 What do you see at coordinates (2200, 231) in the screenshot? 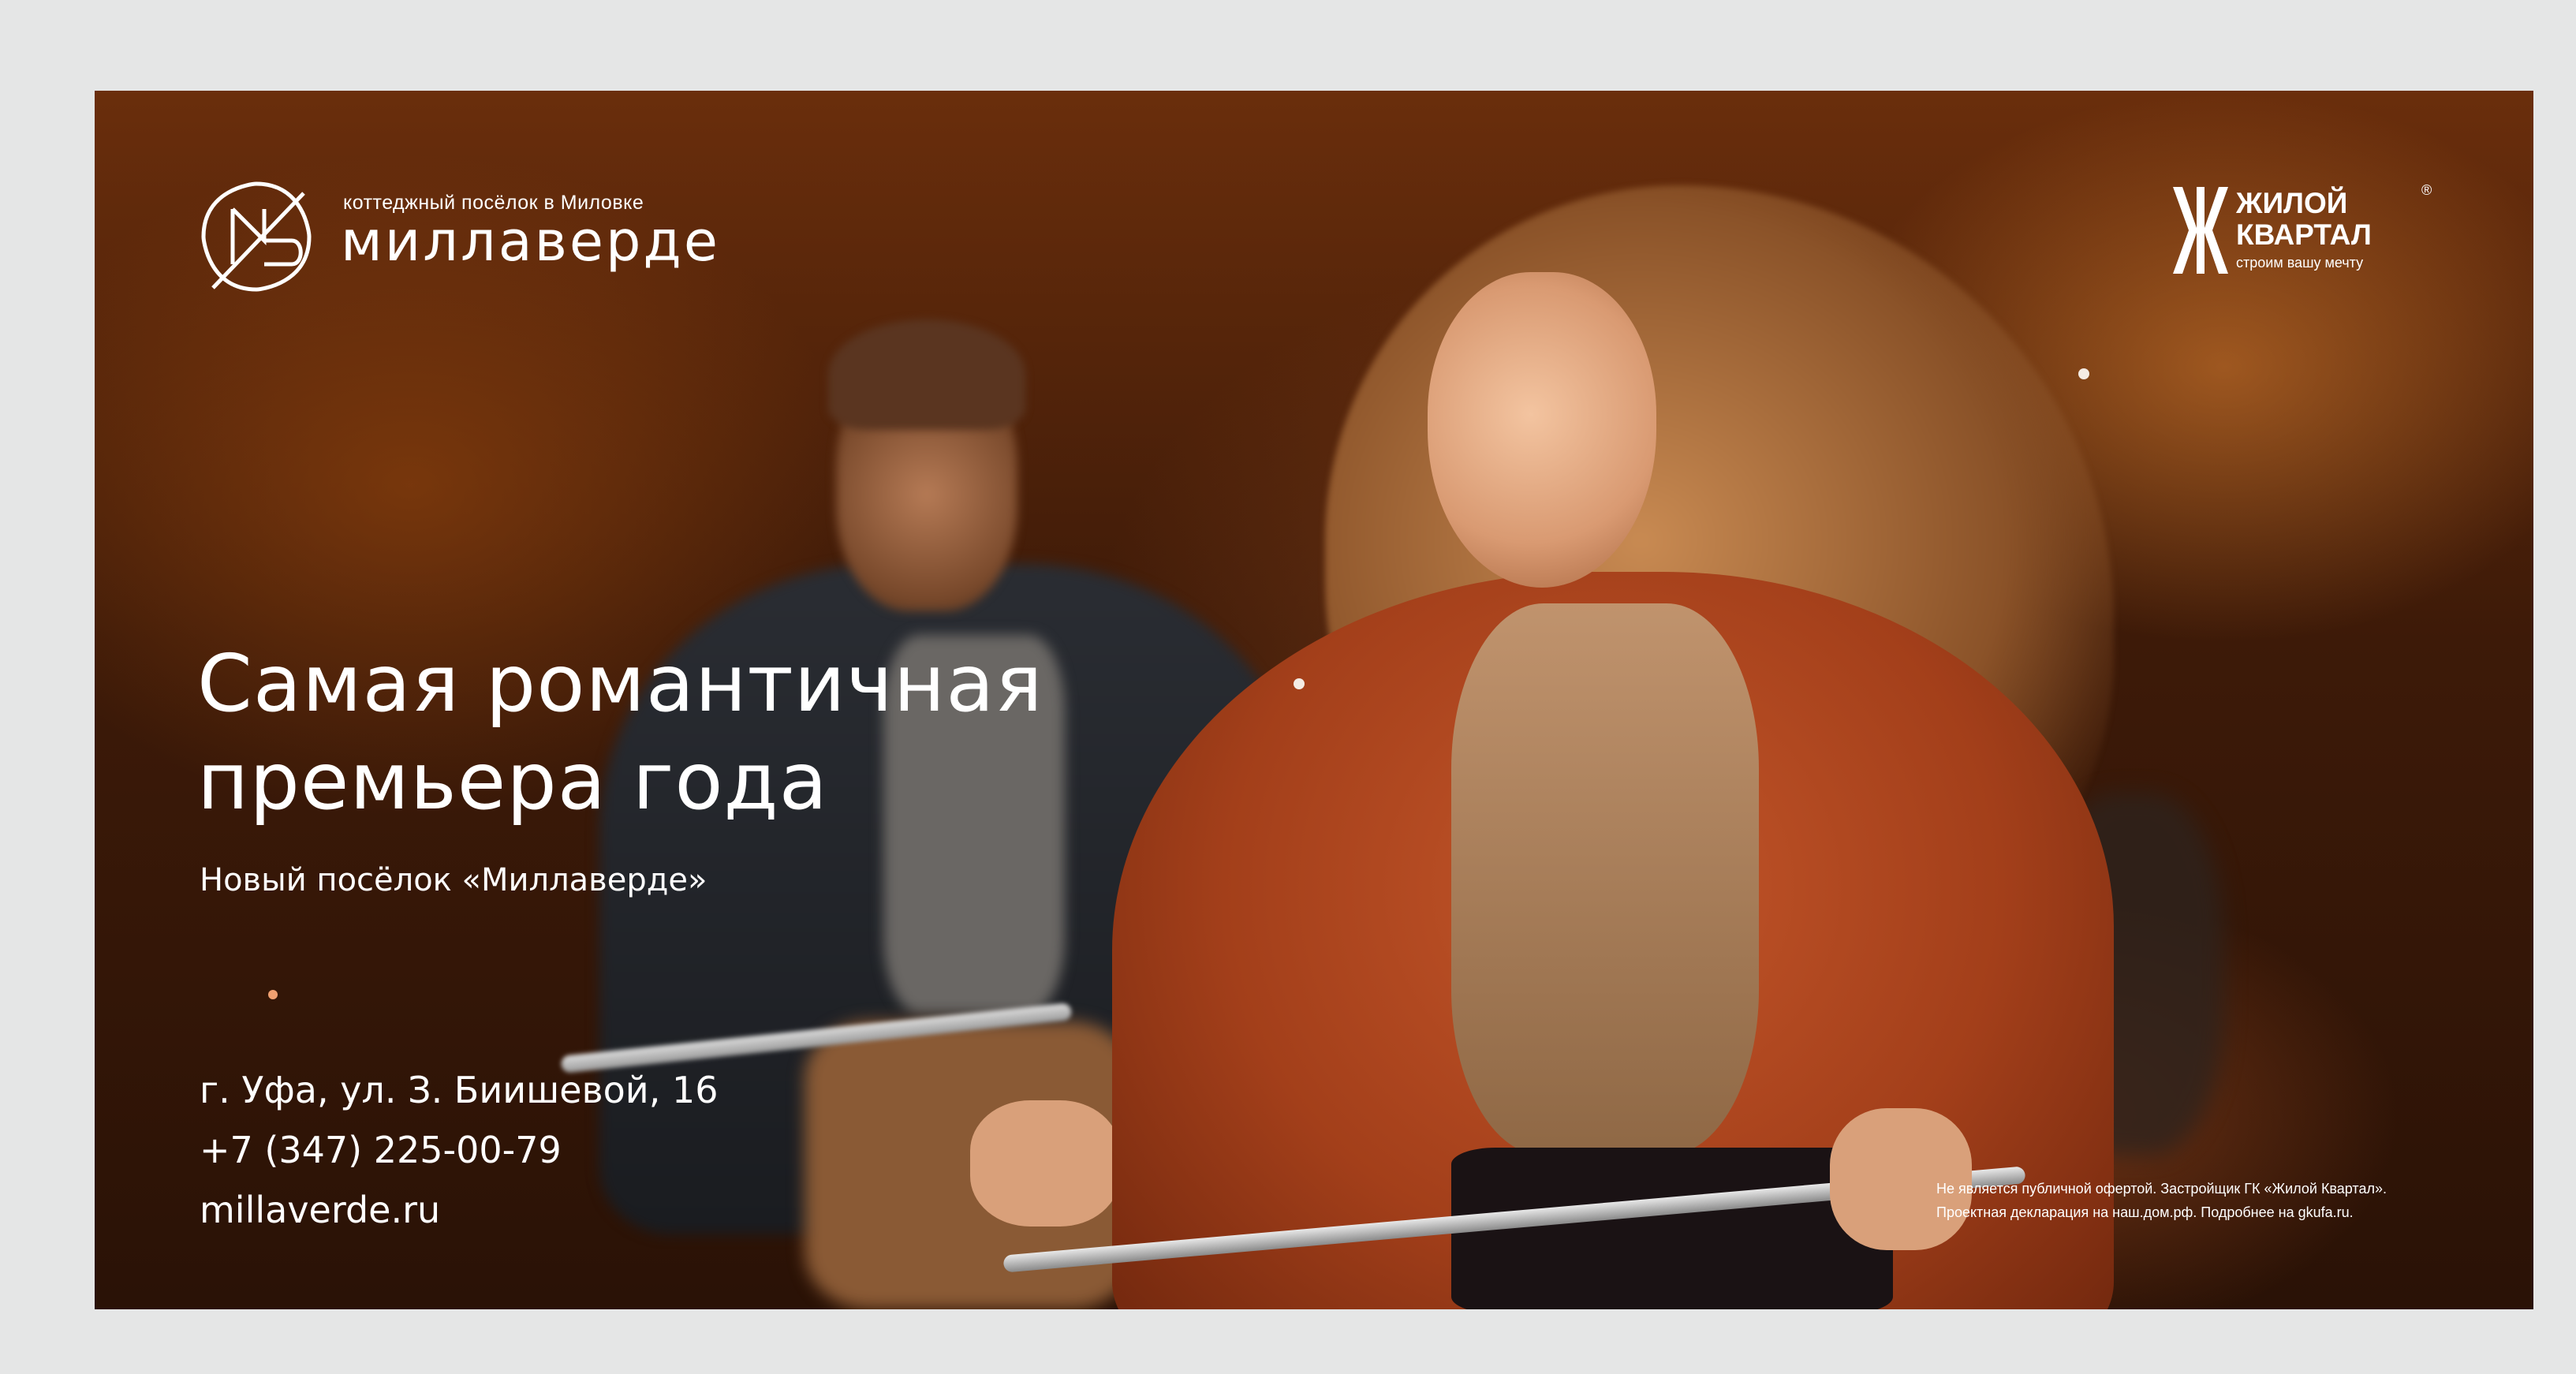
I see `zh-letter-icon` at bounding box center [2200, 231].